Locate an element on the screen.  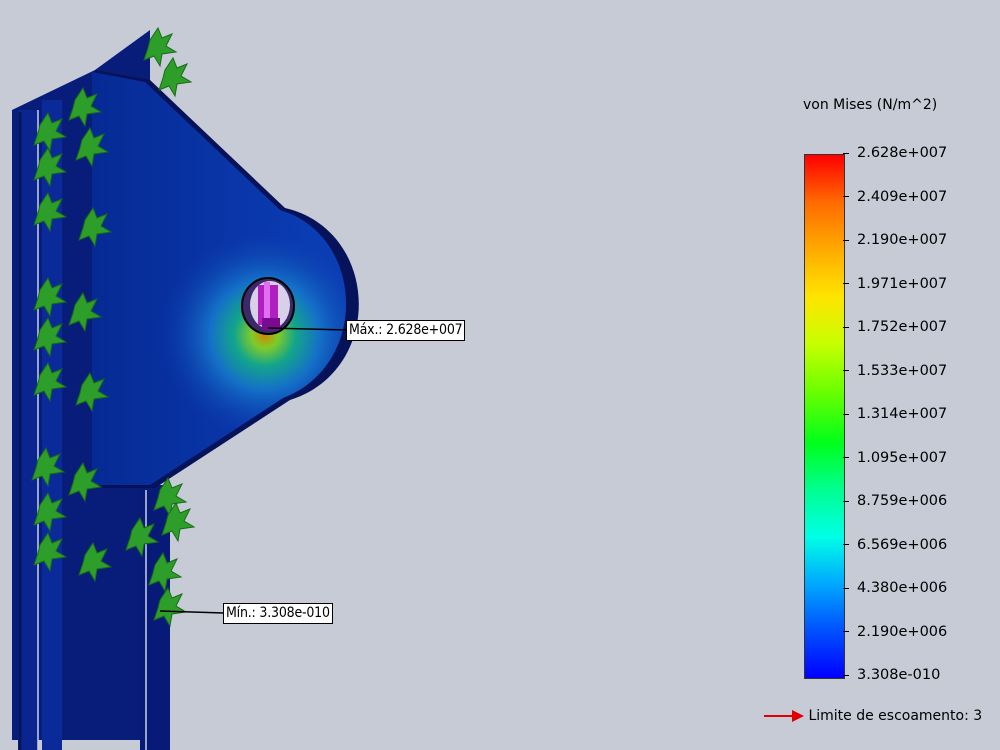
legend-tick-value: 1.752e+007 is located at coordinates (902, 327).